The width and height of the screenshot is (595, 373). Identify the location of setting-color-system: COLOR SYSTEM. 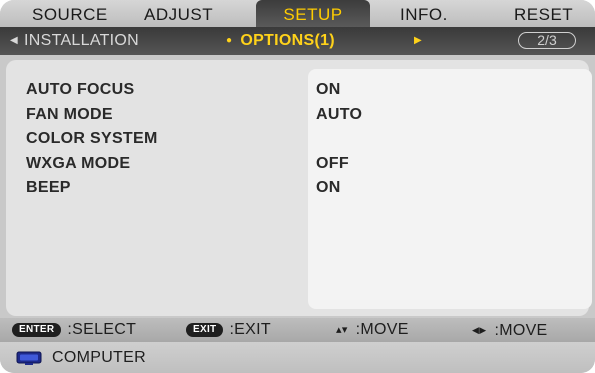
(92, 139).